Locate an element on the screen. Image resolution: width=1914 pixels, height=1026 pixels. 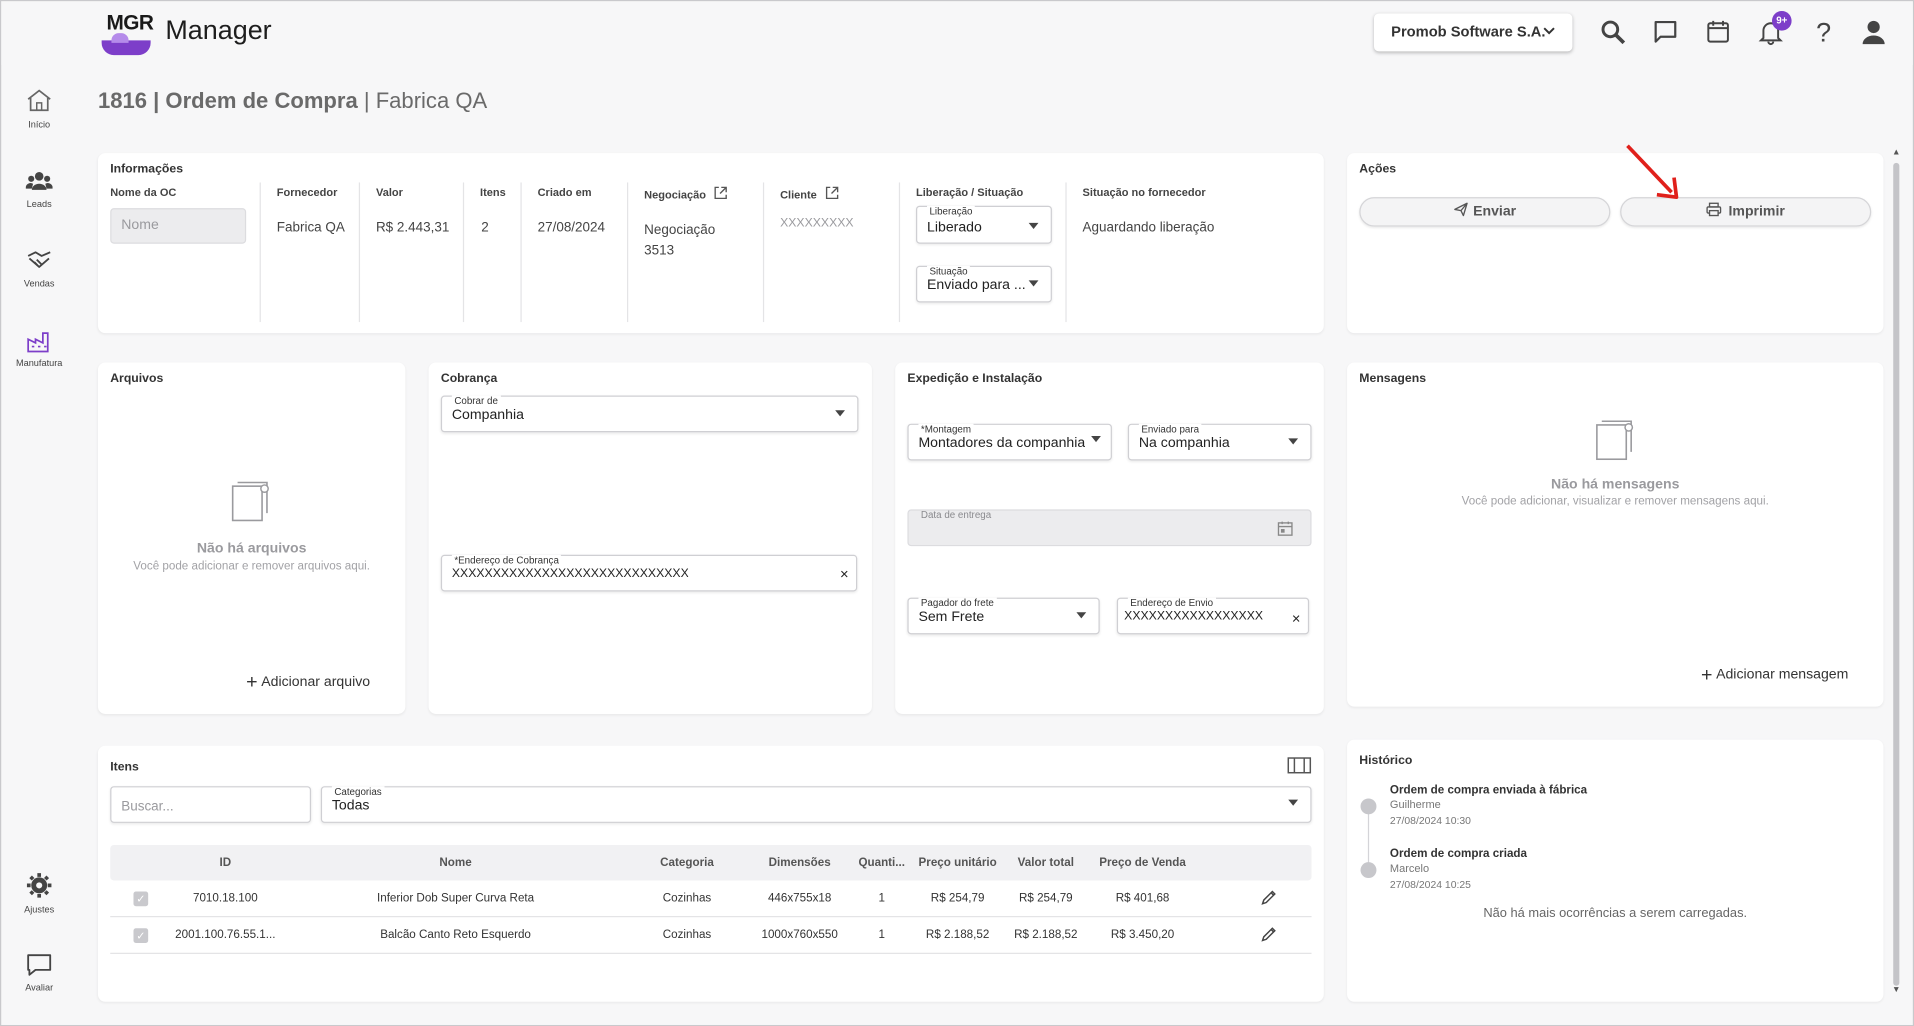
column-header-categoria: Categoria is located at coordinates (687, 862).